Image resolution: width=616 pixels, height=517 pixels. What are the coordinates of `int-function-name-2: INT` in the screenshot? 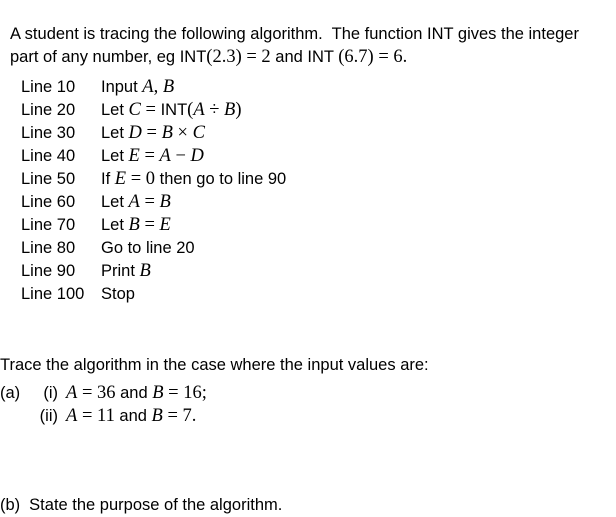 It's located at (320, 56).